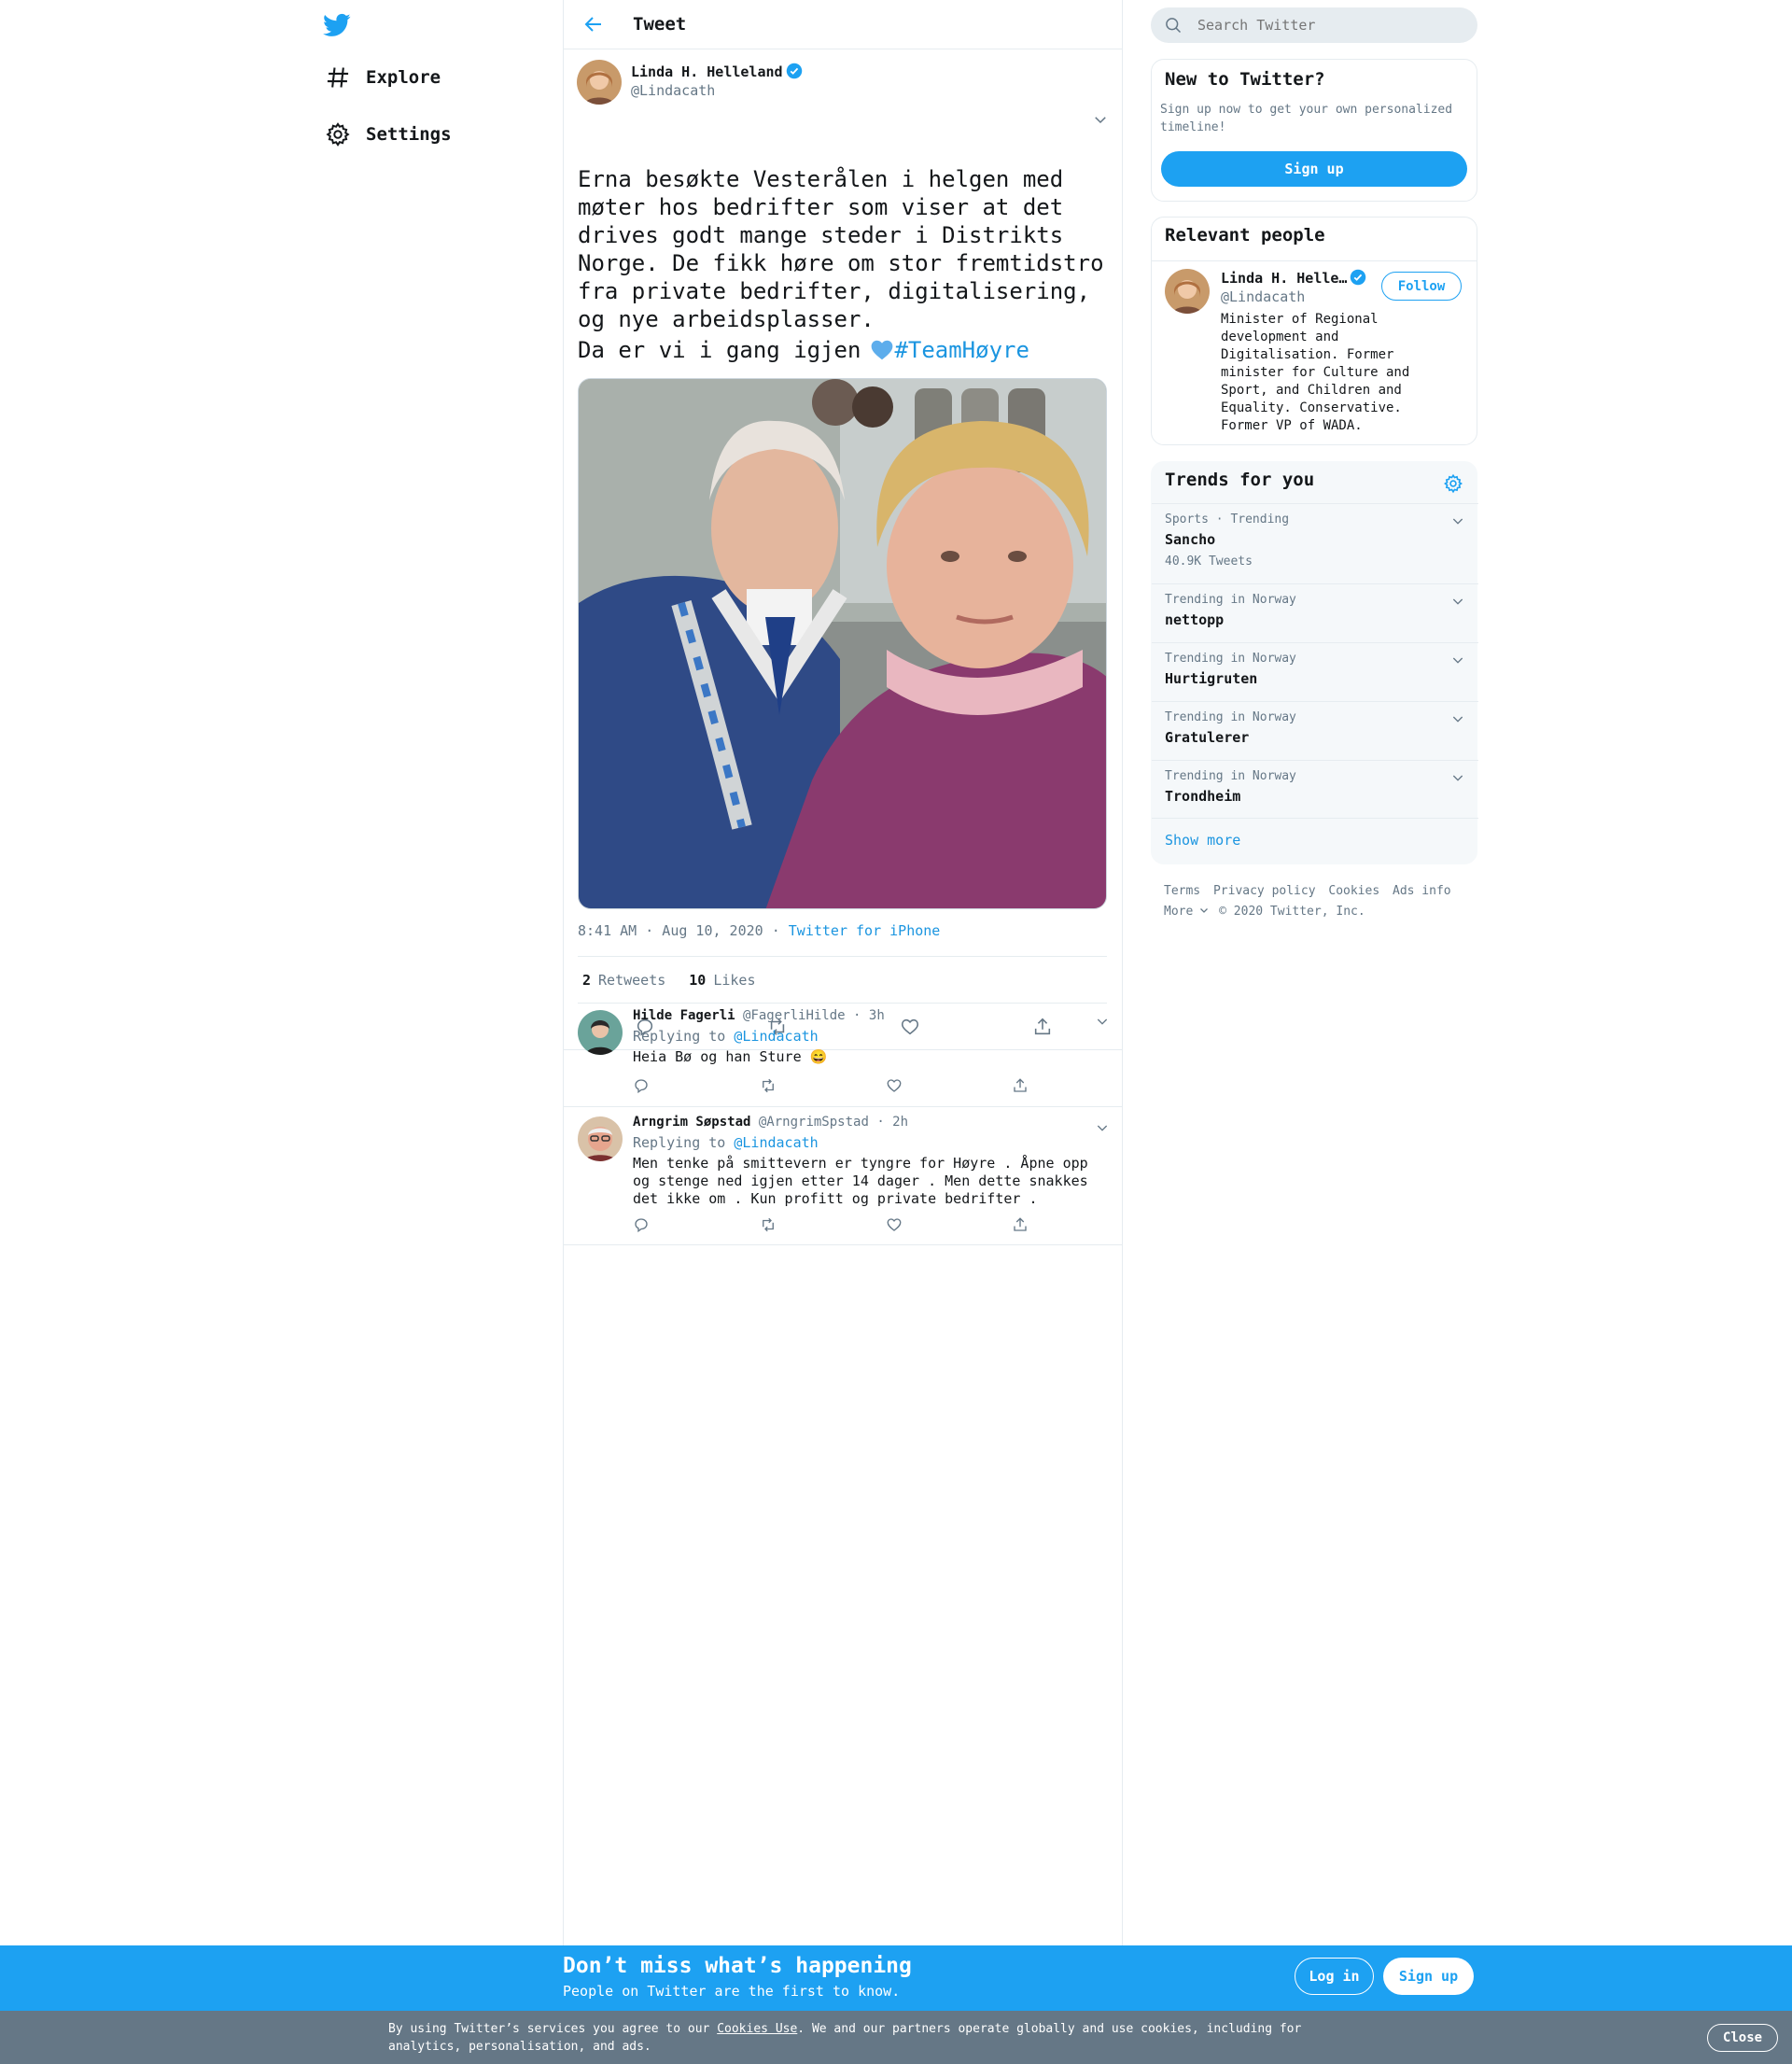  What do you see at coordinates (1264, 891) in the screenshot?
I see `footer-link-privacy: Privacy policy` at bounding box center [1264, 891].